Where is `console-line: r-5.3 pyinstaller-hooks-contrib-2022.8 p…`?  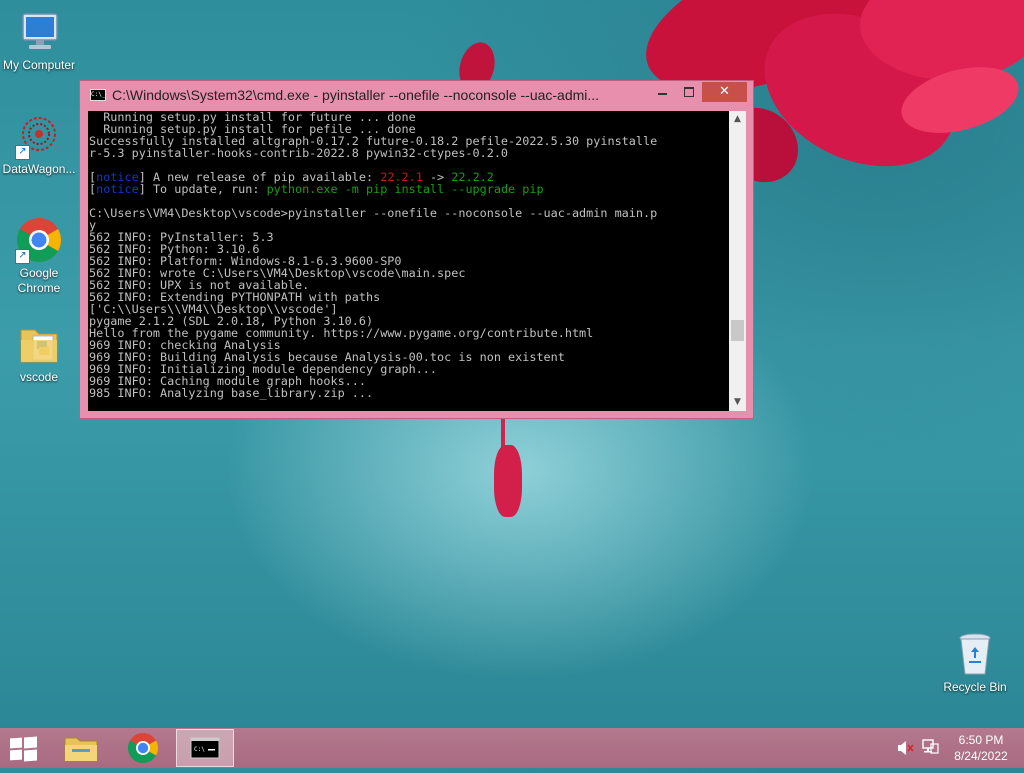 console-line: r-5.3 pyinstaller-hooks-contrib-2022.8 p… is located at coordinates (299, 153).